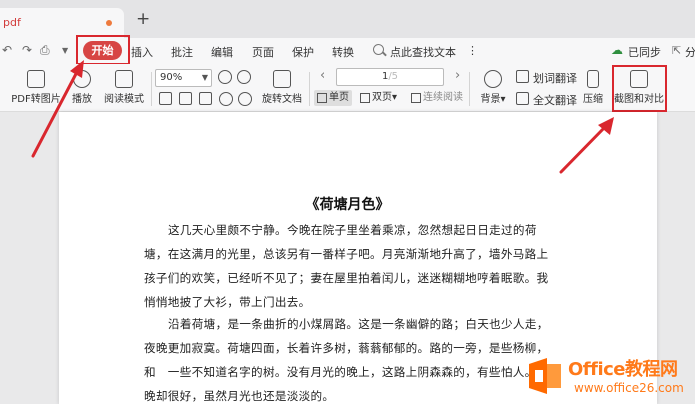 The width and height of the screenshot is (695, 404). Describe the element at coordinates (244, 77) in the screenshot. I see `zoom-out-icon` at that location.